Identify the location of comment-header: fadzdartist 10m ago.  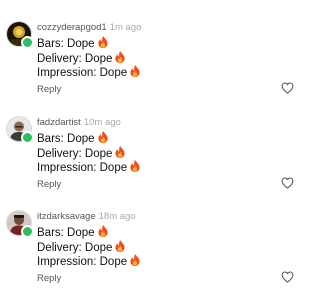
(79, 123).